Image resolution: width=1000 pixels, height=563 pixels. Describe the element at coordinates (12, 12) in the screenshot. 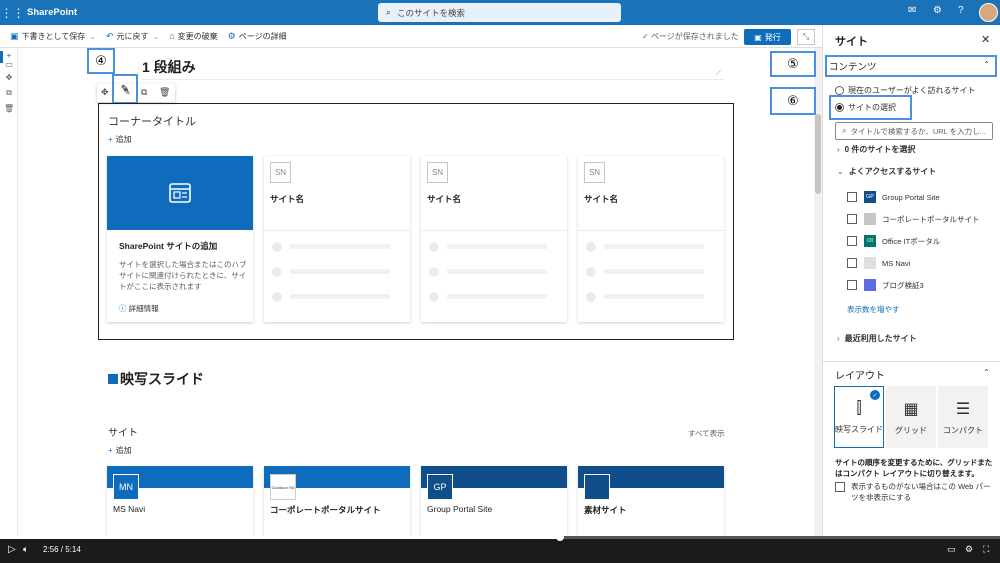

I see `waffle-icon: ⋮⋮` at that location.